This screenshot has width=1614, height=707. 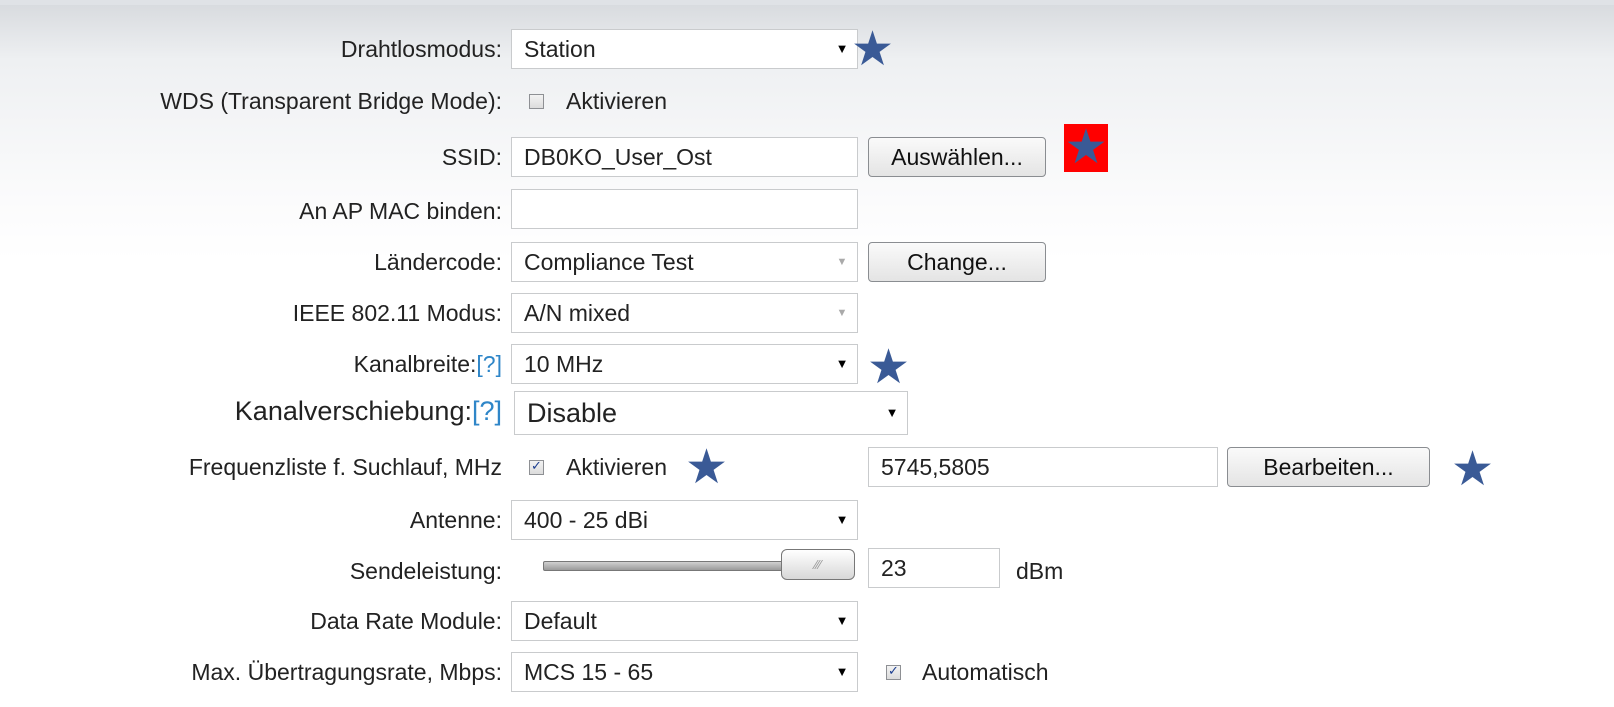 What do you see at coordinates (684, 520) in the screenshot?
I see `antenna-select: 400 - 25 dBi ▼` at bounding box center [684, 520].